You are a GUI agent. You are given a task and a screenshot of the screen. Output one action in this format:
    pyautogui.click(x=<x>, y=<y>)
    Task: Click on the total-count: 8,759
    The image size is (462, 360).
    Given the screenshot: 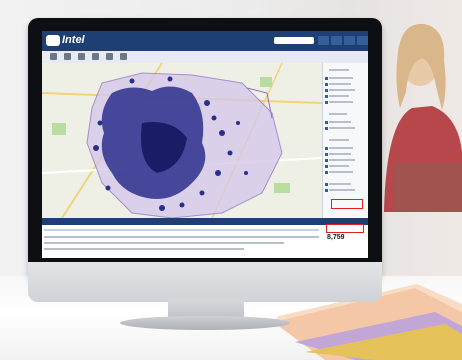 What is the action you would take?
    pyautogui.click(x=336, y=237)
    